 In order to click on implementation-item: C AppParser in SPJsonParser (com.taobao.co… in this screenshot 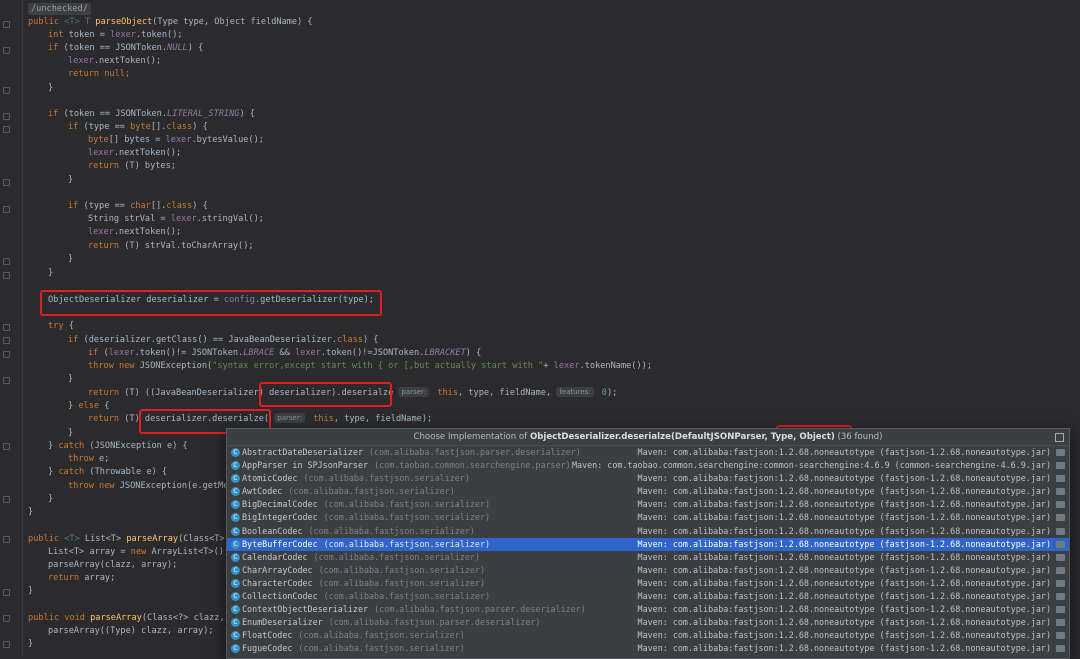, I will do `click(648, 465)`.